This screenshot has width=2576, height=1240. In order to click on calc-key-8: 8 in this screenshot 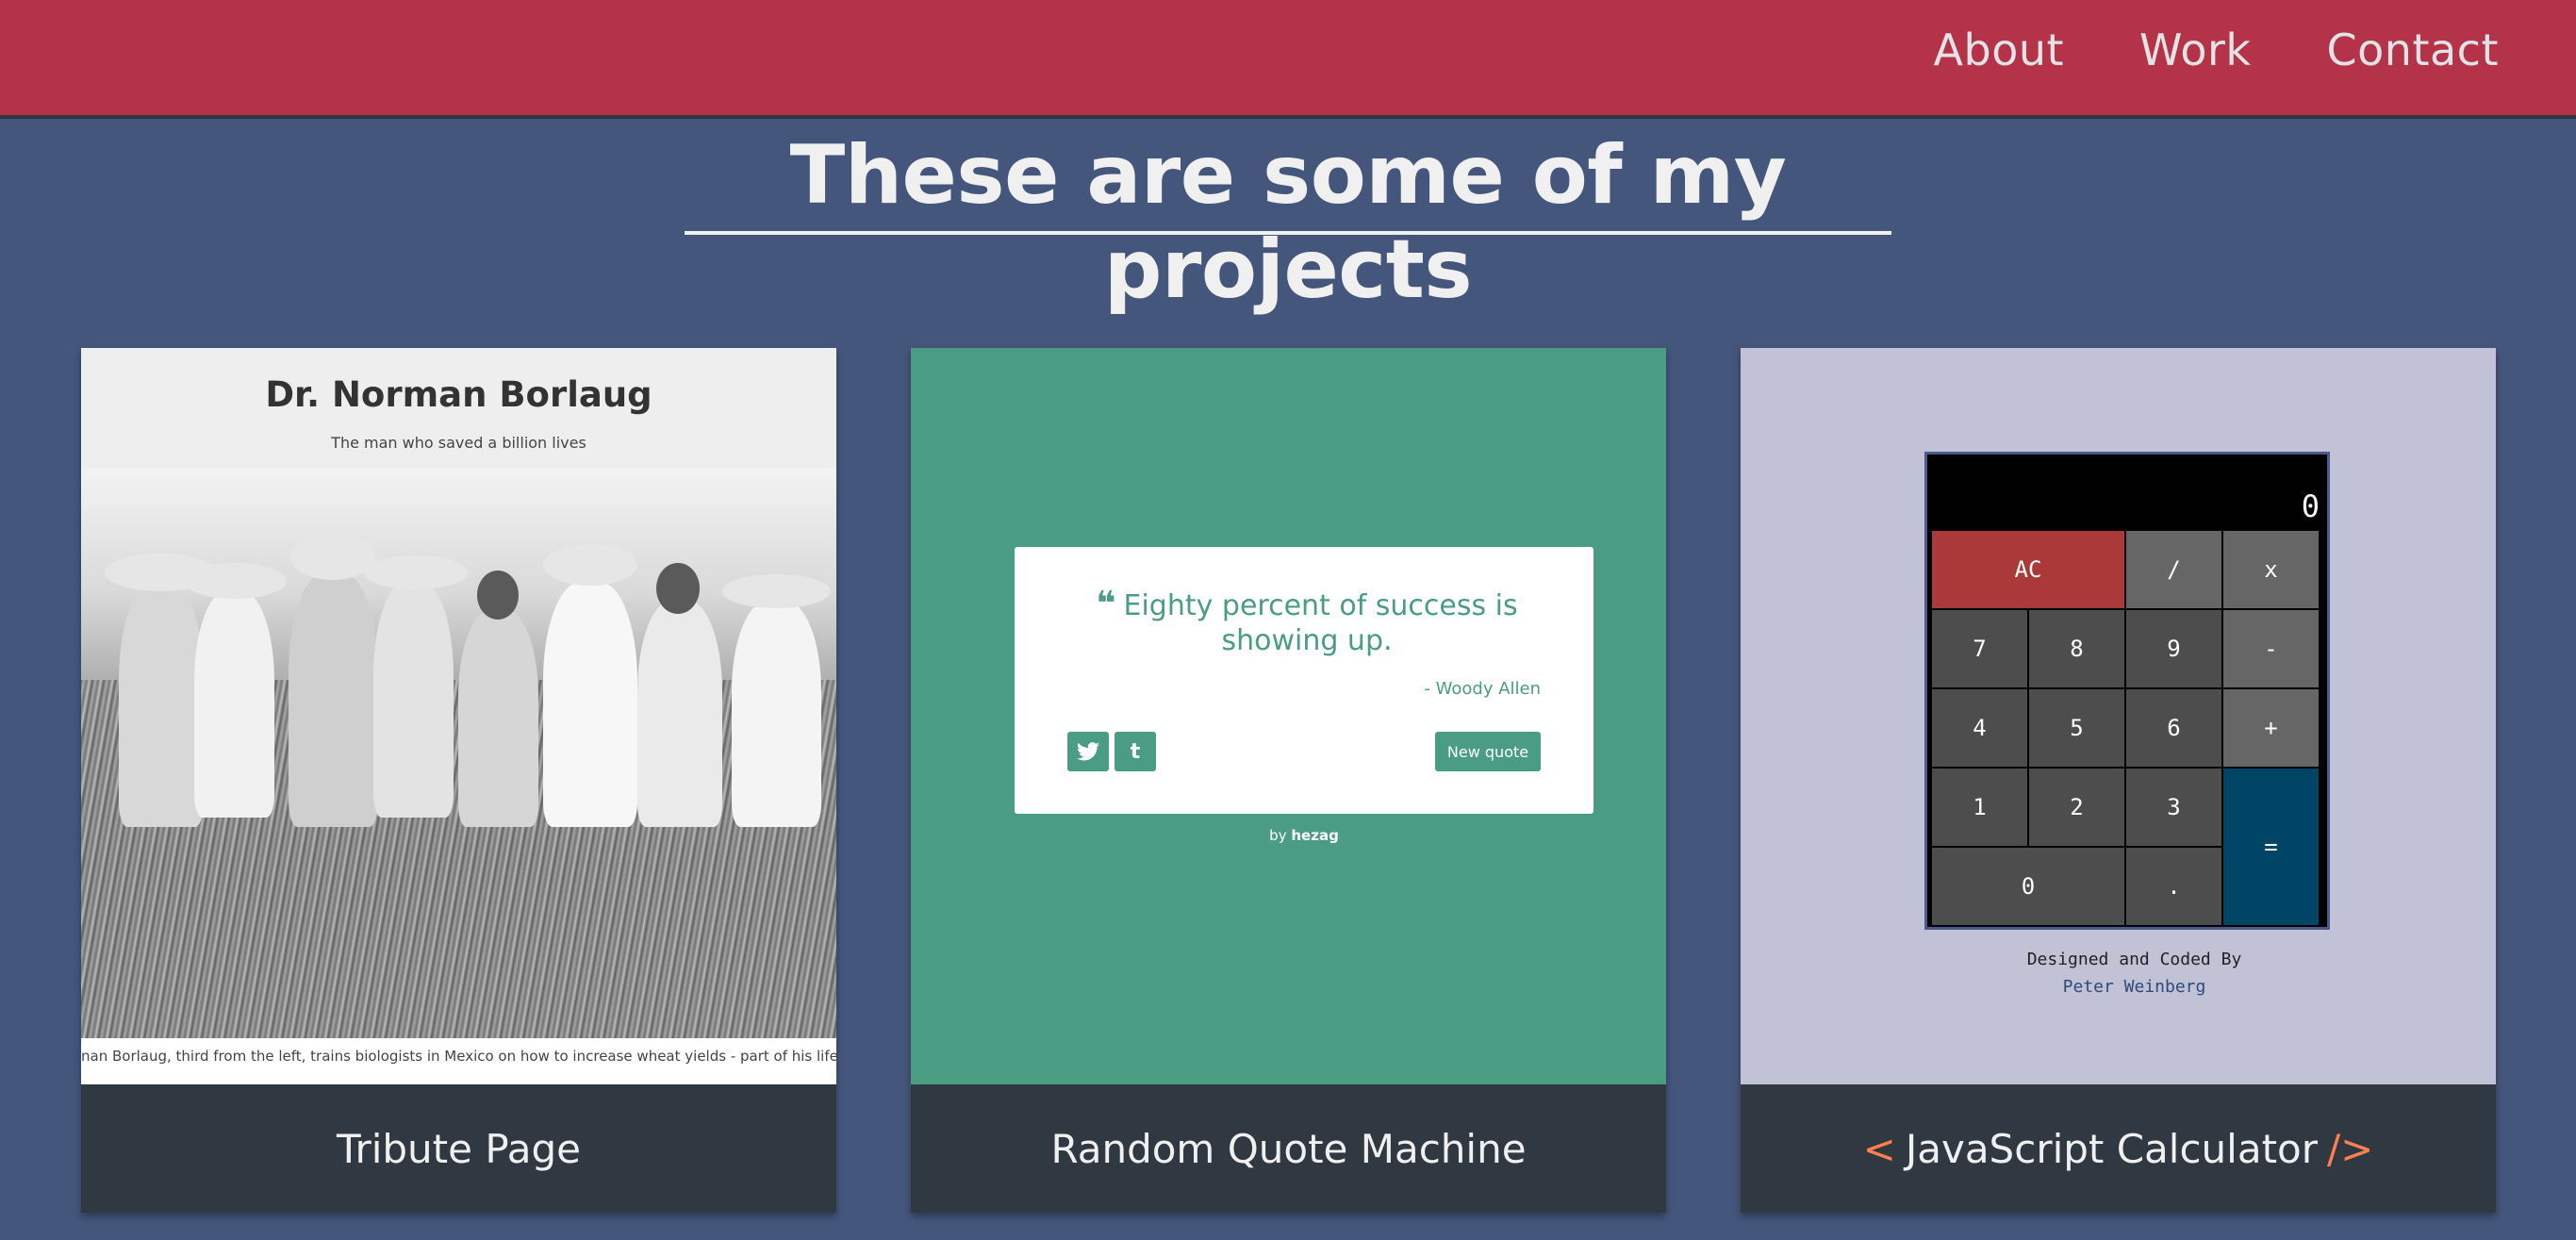, I will do `click(2076, 648)`.